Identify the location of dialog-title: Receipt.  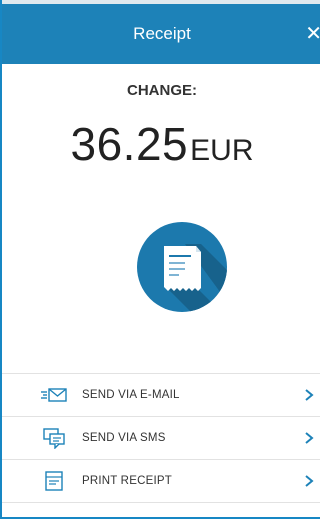
(162, 33).